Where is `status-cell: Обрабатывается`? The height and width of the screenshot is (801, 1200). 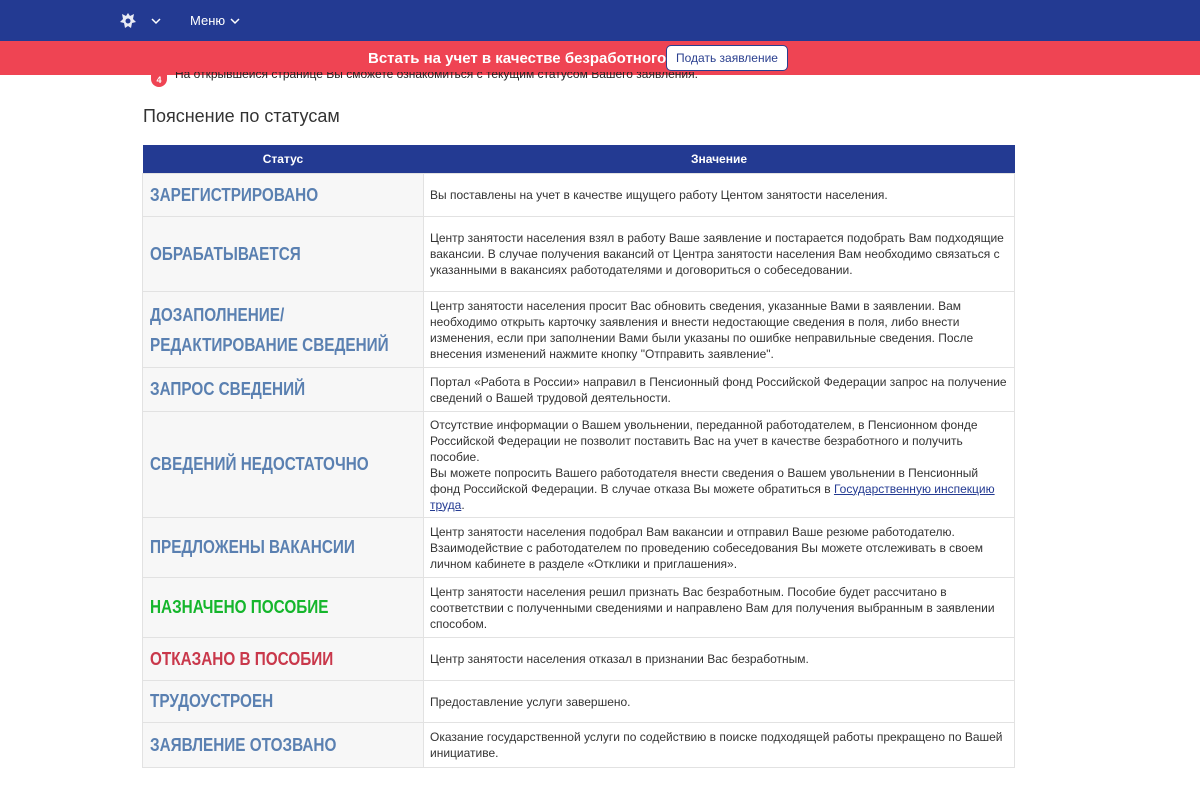
status-cell: Обрабатывается is located at coordinates (283, 254).